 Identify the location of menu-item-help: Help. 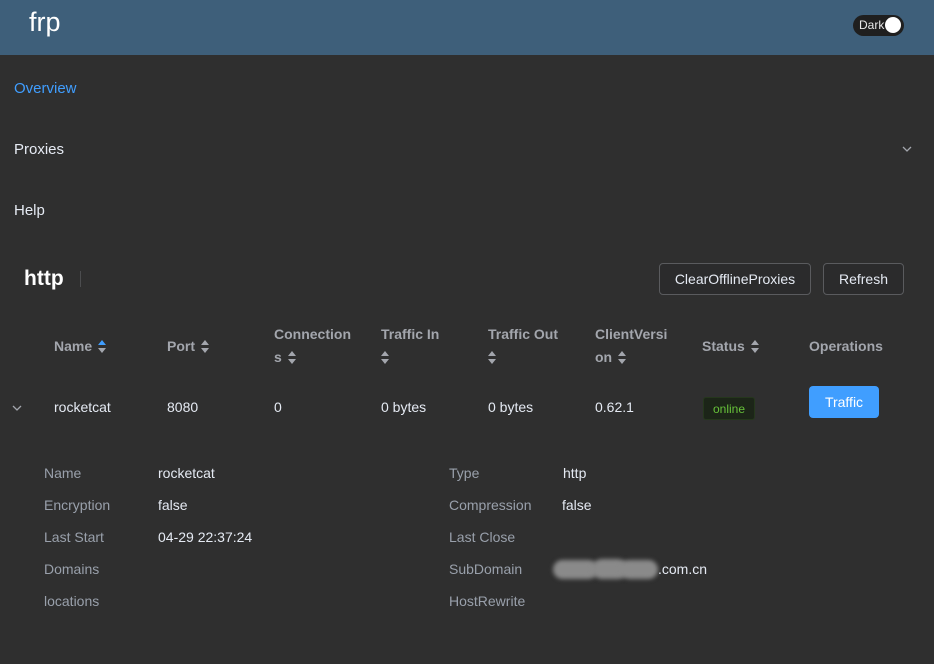
(29, 210).